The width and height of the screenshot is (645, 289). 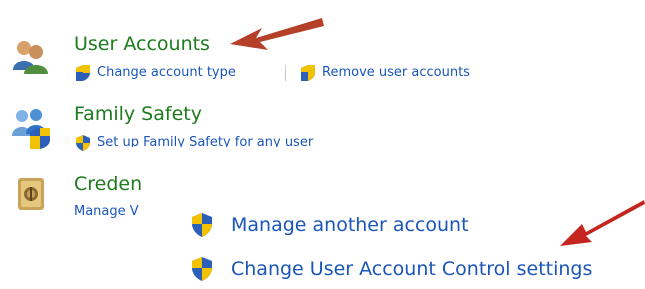 I want to click on credential-title-clip: Creden, so click(x=114, y=186).